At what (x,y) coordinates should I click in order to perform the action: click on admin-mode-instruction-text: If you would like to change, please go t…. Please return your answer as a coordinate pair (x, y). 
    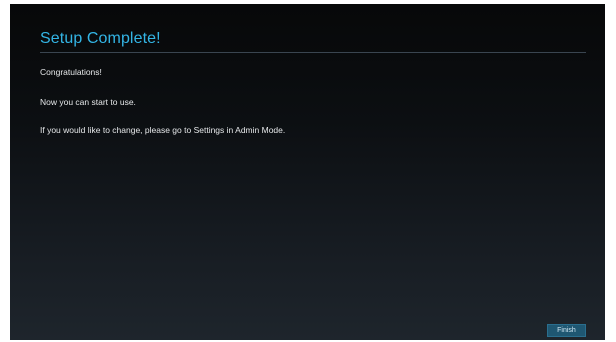
    Looking at the image, I should click on (163, 130).